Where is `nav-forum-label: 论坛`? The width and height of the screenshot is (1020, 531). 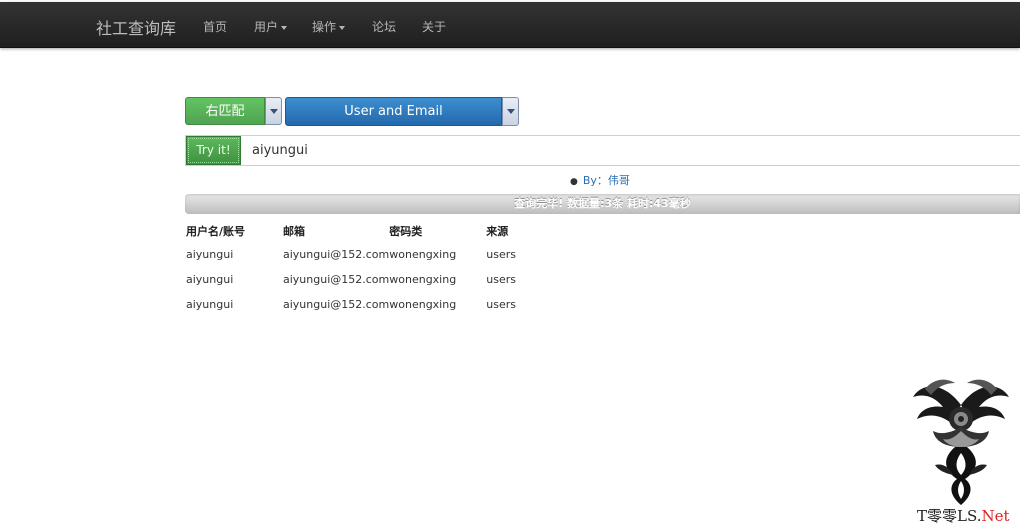 nav-forum-label: 论坛 is located at coordinates (384, 27).